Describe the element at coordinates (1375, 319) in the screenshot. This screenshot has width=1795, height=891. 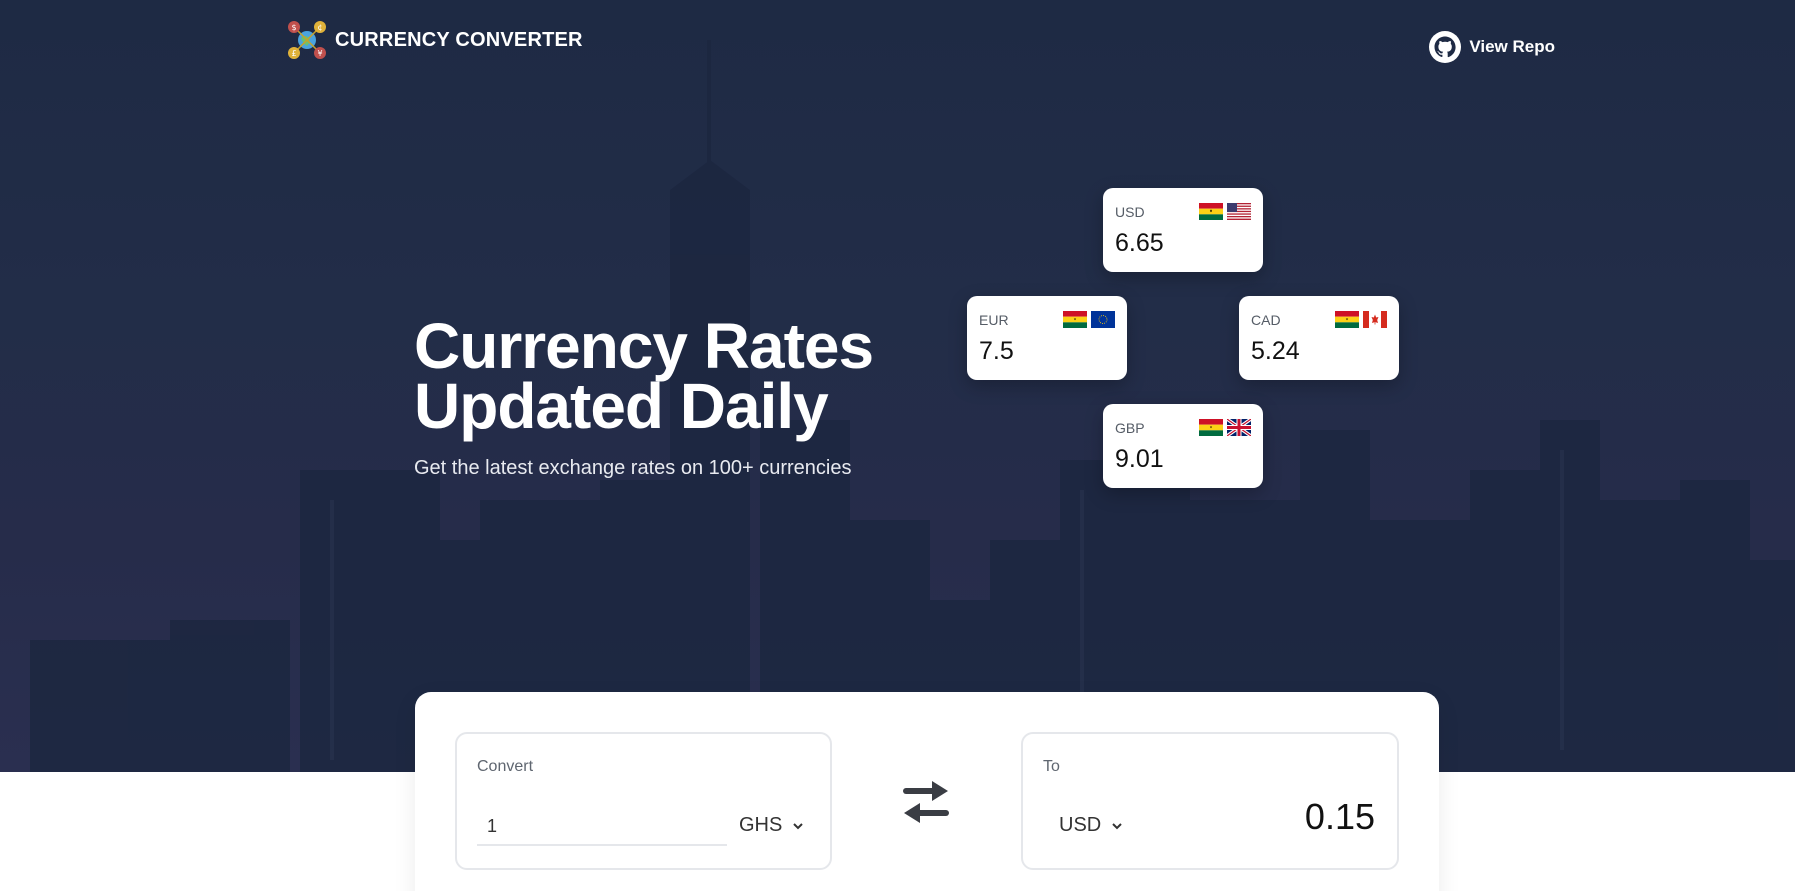
I see `canada-flag-icon` at that location.